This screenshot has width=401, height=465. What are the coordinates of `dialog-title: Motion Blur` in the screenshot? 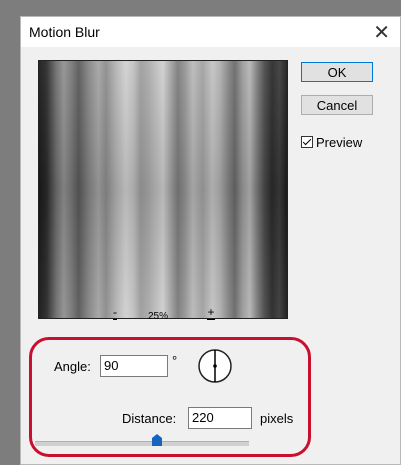 It's located at (64, 32).